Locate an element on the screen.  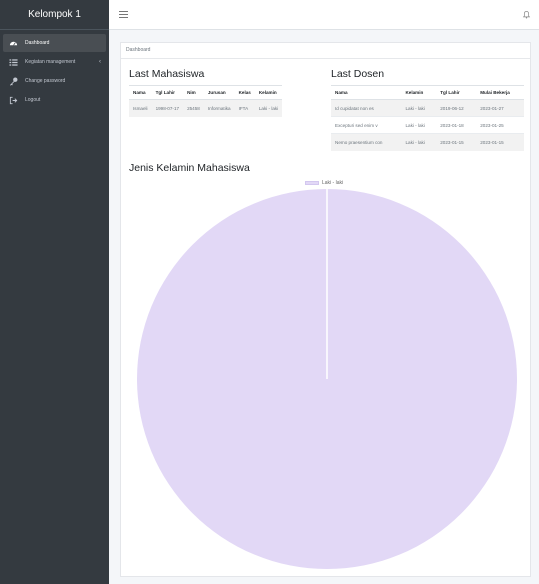
column-header: Kelas is located at coordinates (244, 92).